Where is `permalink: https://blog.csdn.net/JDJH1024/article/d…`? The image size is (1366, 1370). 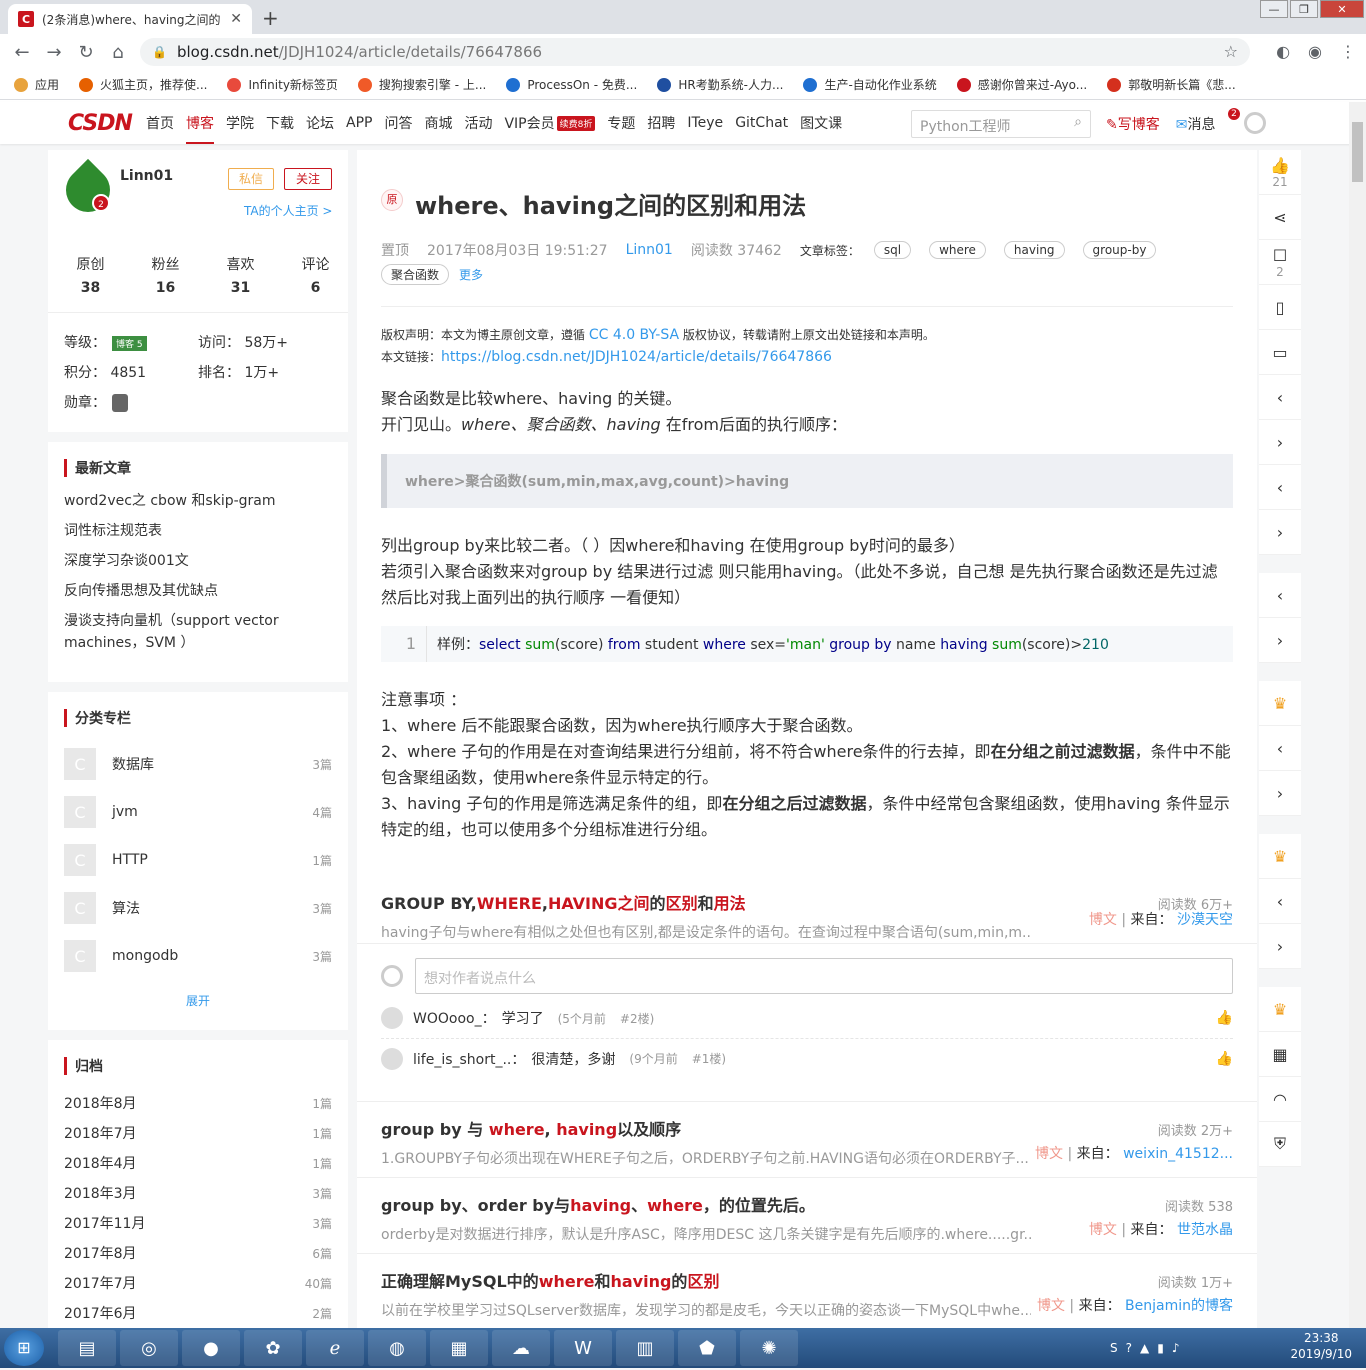
permalink: https://blog.csdn.net/JDJH1024/article/d… is located at coordinates (636, 357).